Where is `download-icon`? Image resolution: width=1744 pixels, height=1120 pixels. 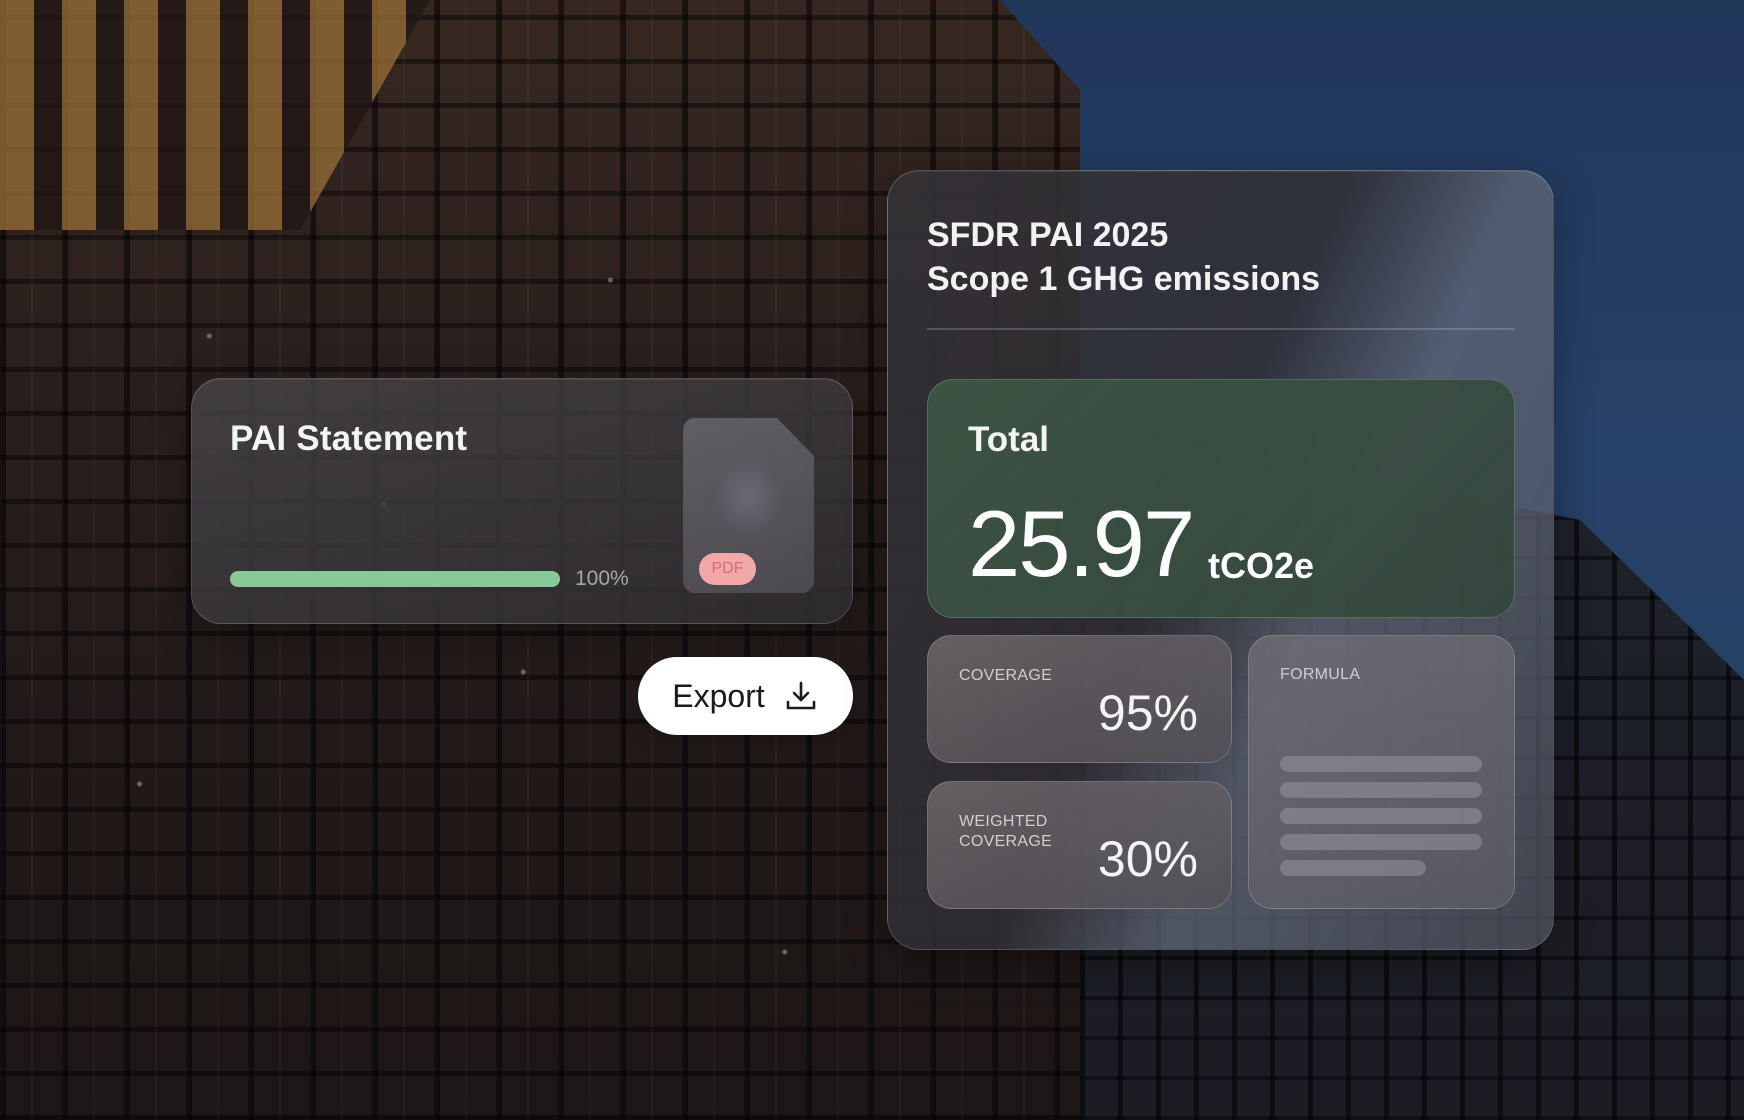
download-icon is located at coordinates (801, 695).